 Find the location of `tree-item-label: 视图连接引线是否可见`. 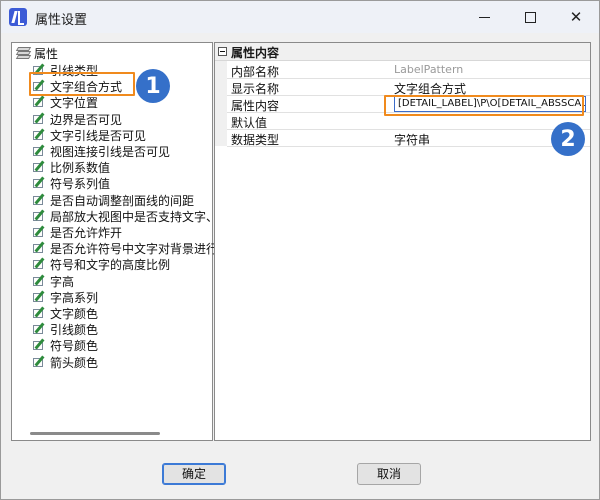

tree-item-label: 视图连接引线是否可见 is located at coordinates (110, 152).